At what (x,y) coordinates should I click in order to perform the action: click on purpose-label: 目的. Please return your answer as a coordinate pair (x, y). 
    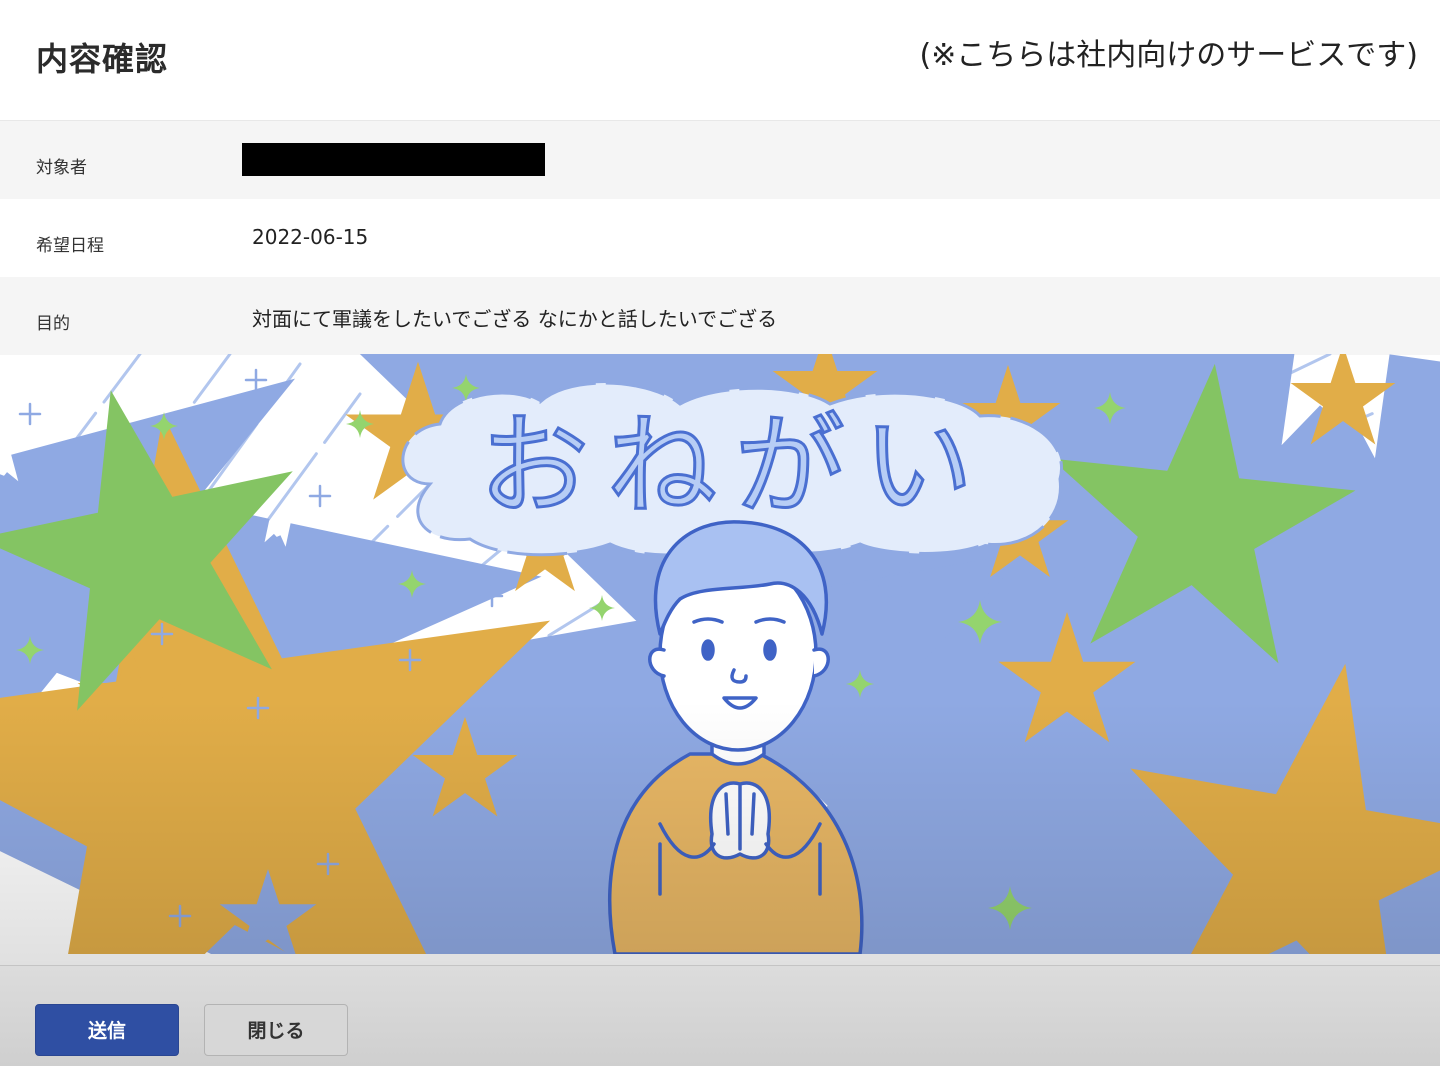
    Looking at the image, I should click on (53, 324).